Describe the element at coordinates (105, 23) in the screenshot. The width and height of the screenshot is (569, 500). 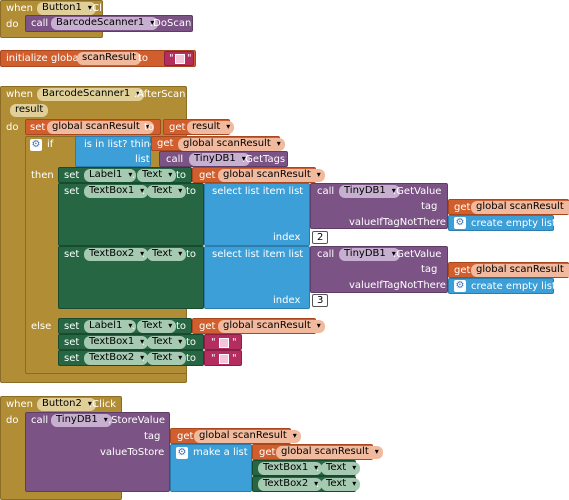
I see `scanner-component-dropdown: BarcodeScanner1` at that location.